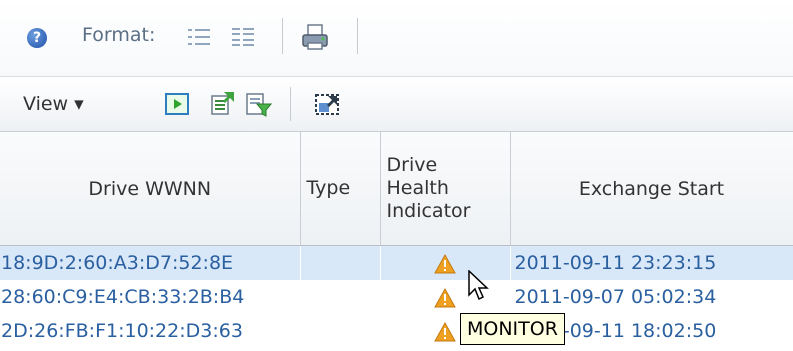 This screenshot has width=793, height=351. Describe the element at coordinates (258, 104) in the screenshot. I see `filter-icon` at that location.